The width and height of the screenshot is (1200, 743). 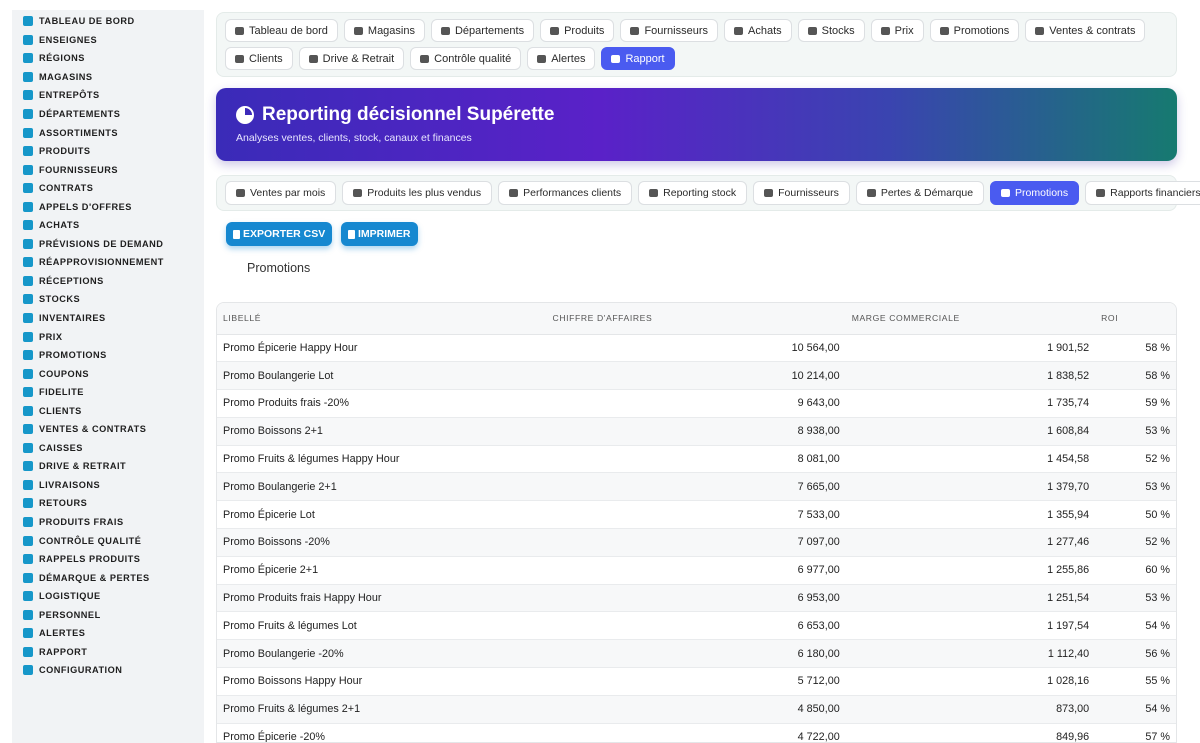 I want to click on sidebar-item-27: Produits frais, so click(x=108, y=522).